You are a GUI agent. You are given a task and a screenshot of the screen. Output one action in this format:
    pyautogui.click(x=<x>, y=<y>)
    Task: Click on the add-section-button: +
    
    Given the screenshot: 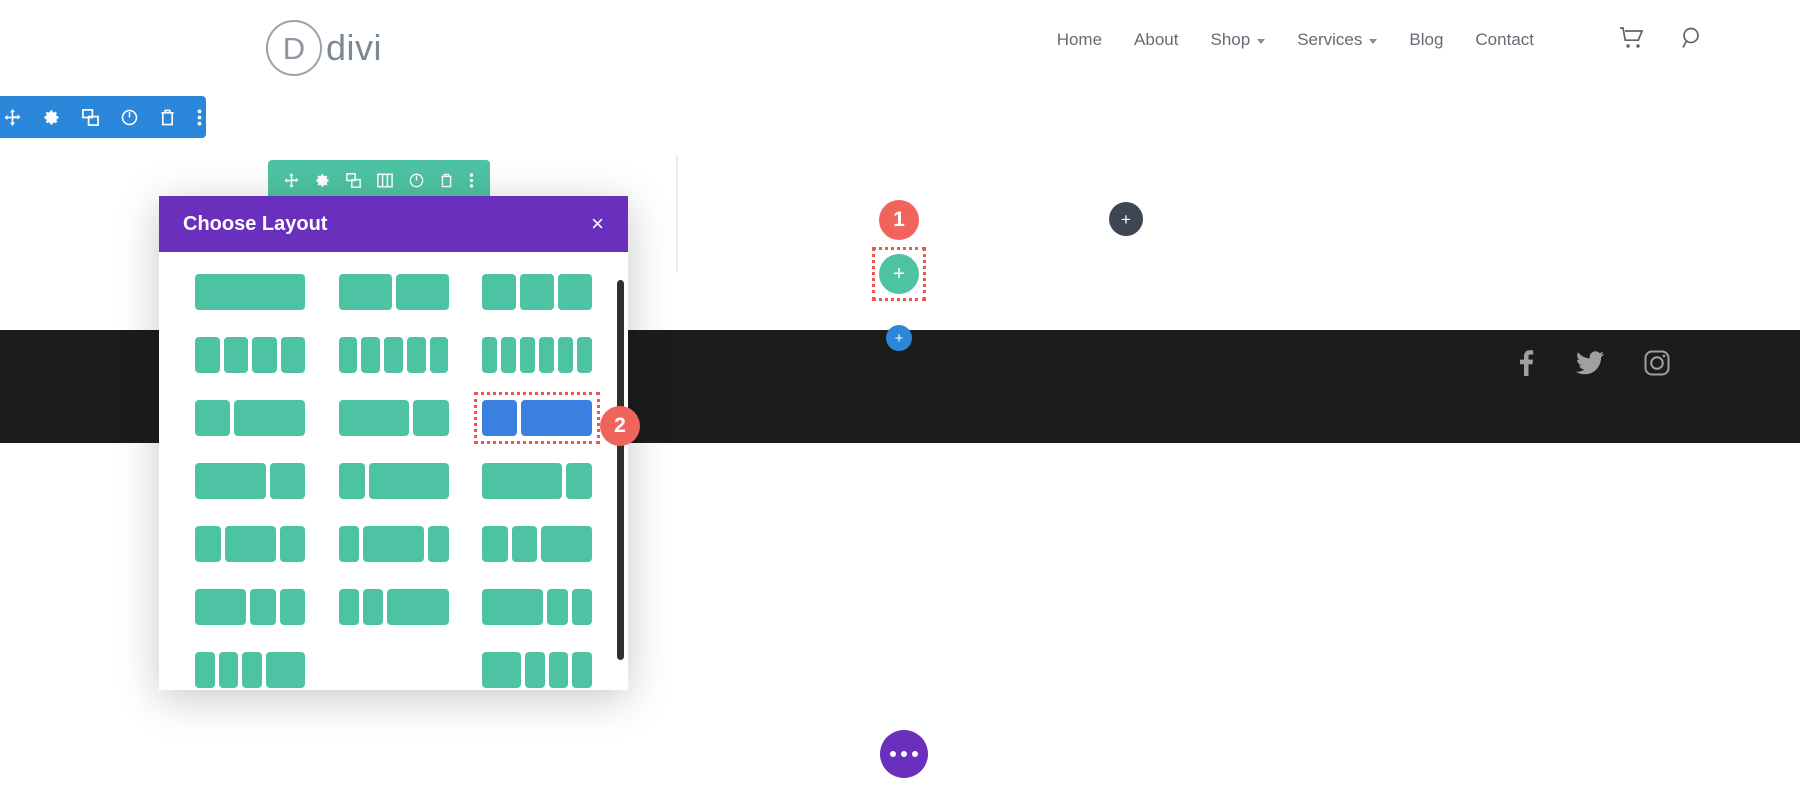 What is the action you would take?
    pyautogui.click(x=899, y=338)
    